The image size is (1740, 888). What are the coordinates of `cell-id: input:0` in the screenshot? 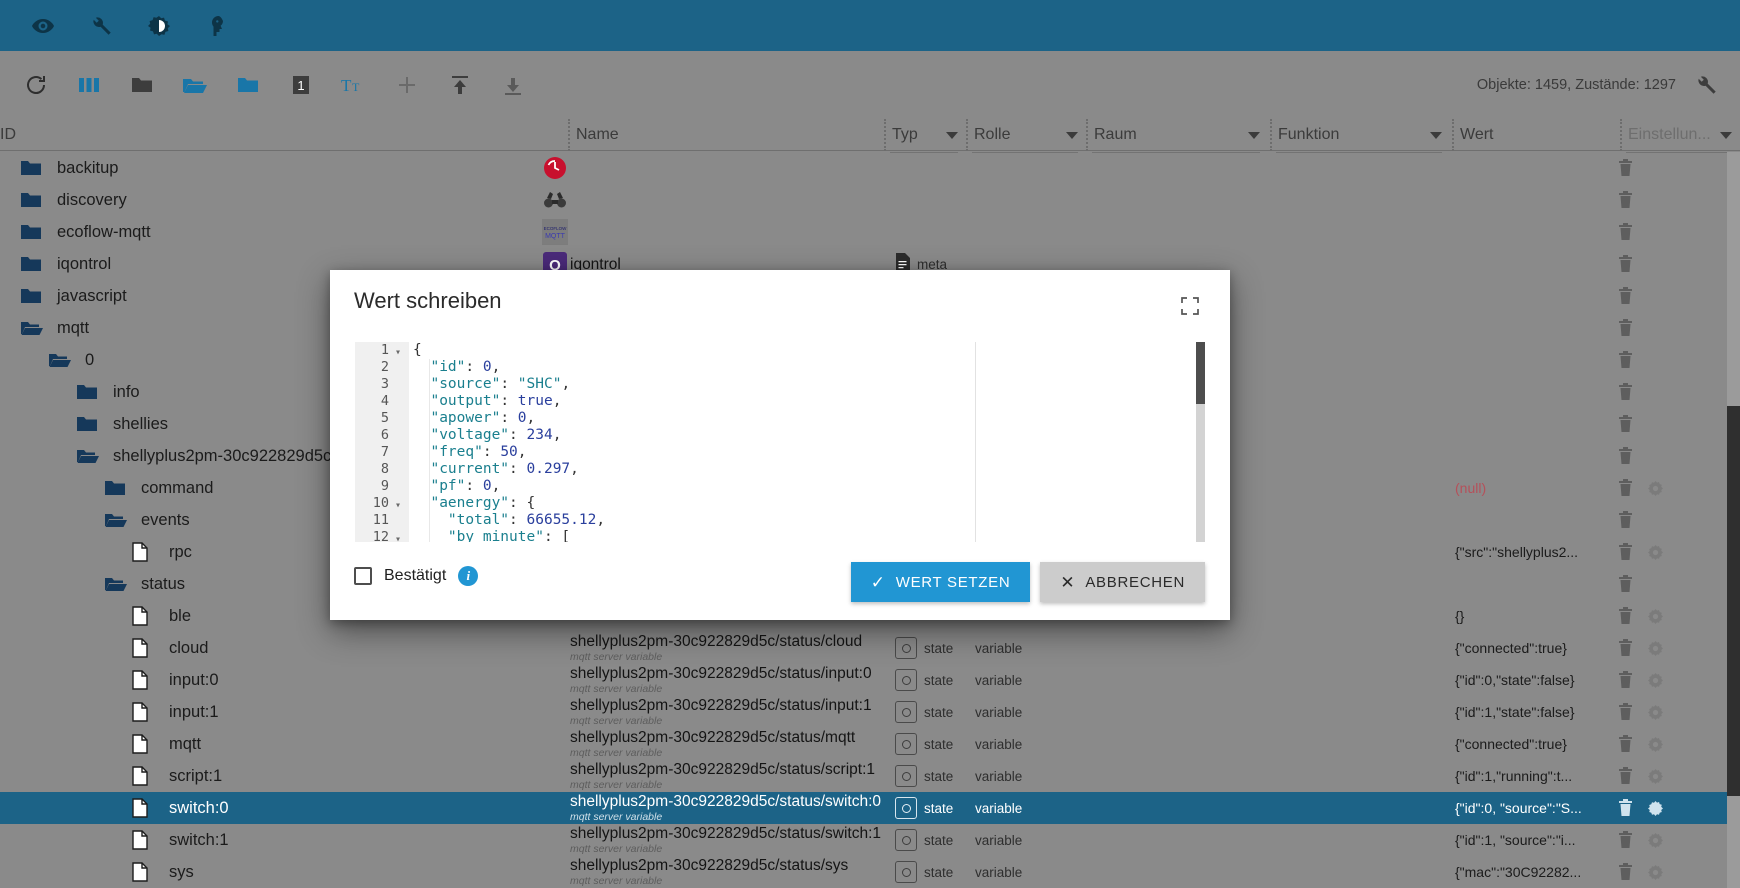 It's located at (280, 680).